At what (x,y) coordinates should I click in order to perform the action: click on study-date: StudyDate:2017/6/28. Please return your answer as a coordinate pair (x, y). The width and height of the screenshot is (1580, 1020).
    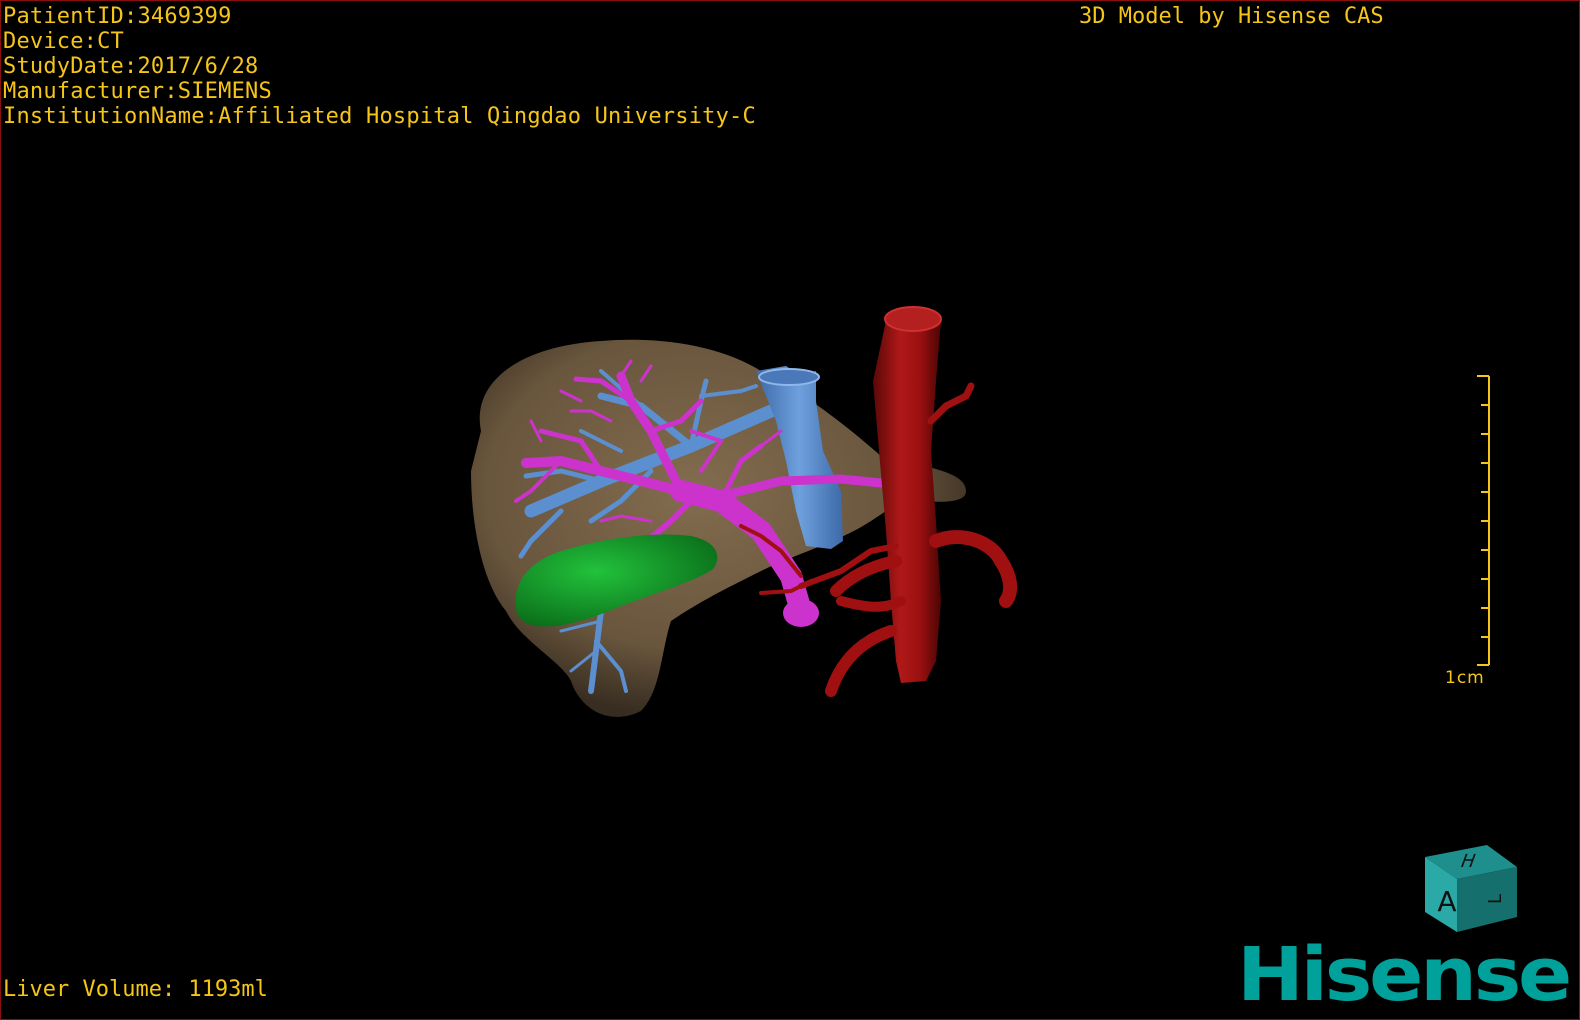
    Looking at the image, I should click on (131, 66).